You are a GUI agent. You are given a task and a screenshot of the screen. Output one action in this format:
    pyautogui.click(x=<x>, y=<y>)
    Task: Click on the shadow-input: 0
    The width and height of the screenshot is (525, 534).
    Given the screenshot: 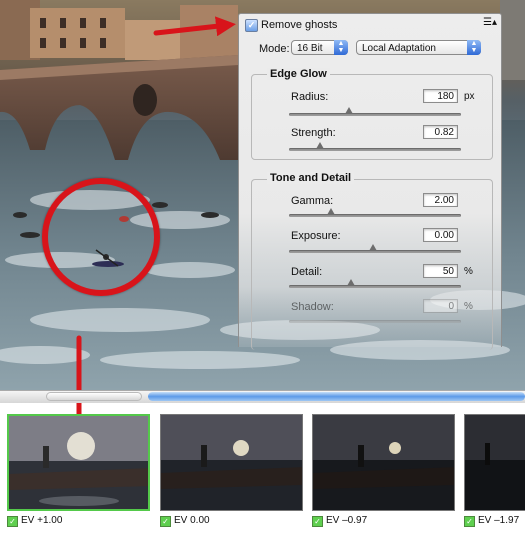 What is the action you would take?
    pyautogui.click(x=440, y=306)
    